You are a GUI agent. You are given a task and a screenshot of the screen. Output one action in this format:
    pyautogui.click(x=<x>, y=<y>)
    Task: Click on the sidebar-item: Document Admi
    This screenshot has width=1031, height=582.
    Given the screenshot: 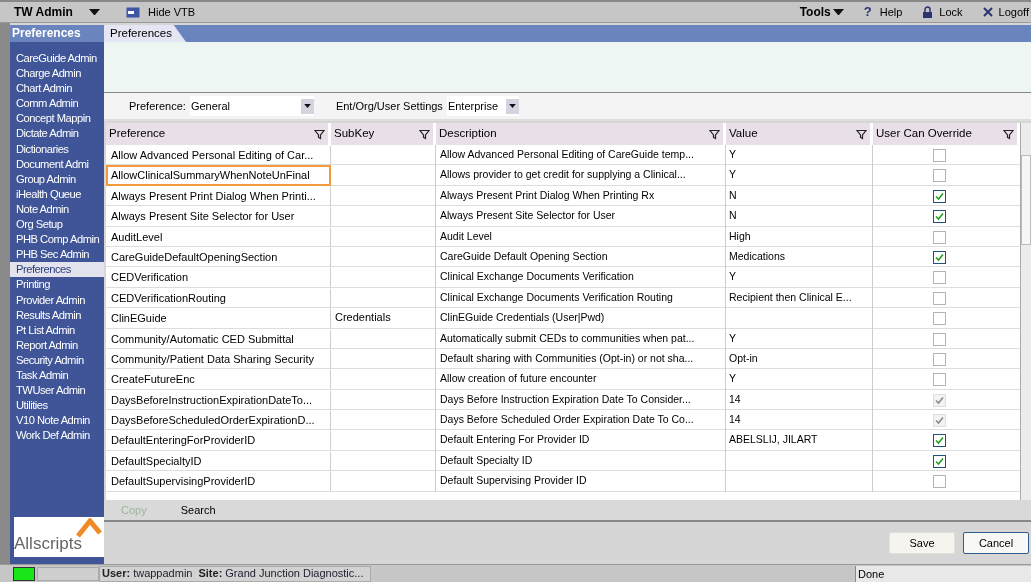 What is the action you would take?
    pyautogui.click(x=57, y=164)
    